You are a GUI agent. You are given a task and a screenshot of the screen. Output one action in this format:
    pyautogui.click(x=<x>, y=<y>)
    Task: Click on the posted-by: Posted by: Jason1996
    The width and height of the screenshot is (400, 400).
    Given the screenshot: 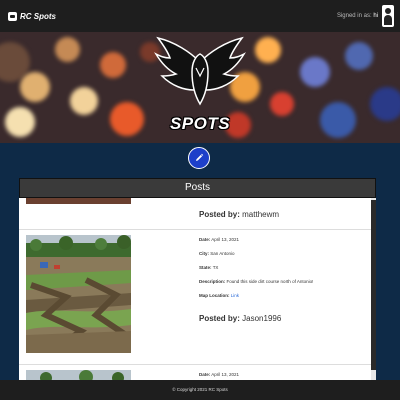 What is the action you would take?
    pyautogui.click(x=240, y=318)
    